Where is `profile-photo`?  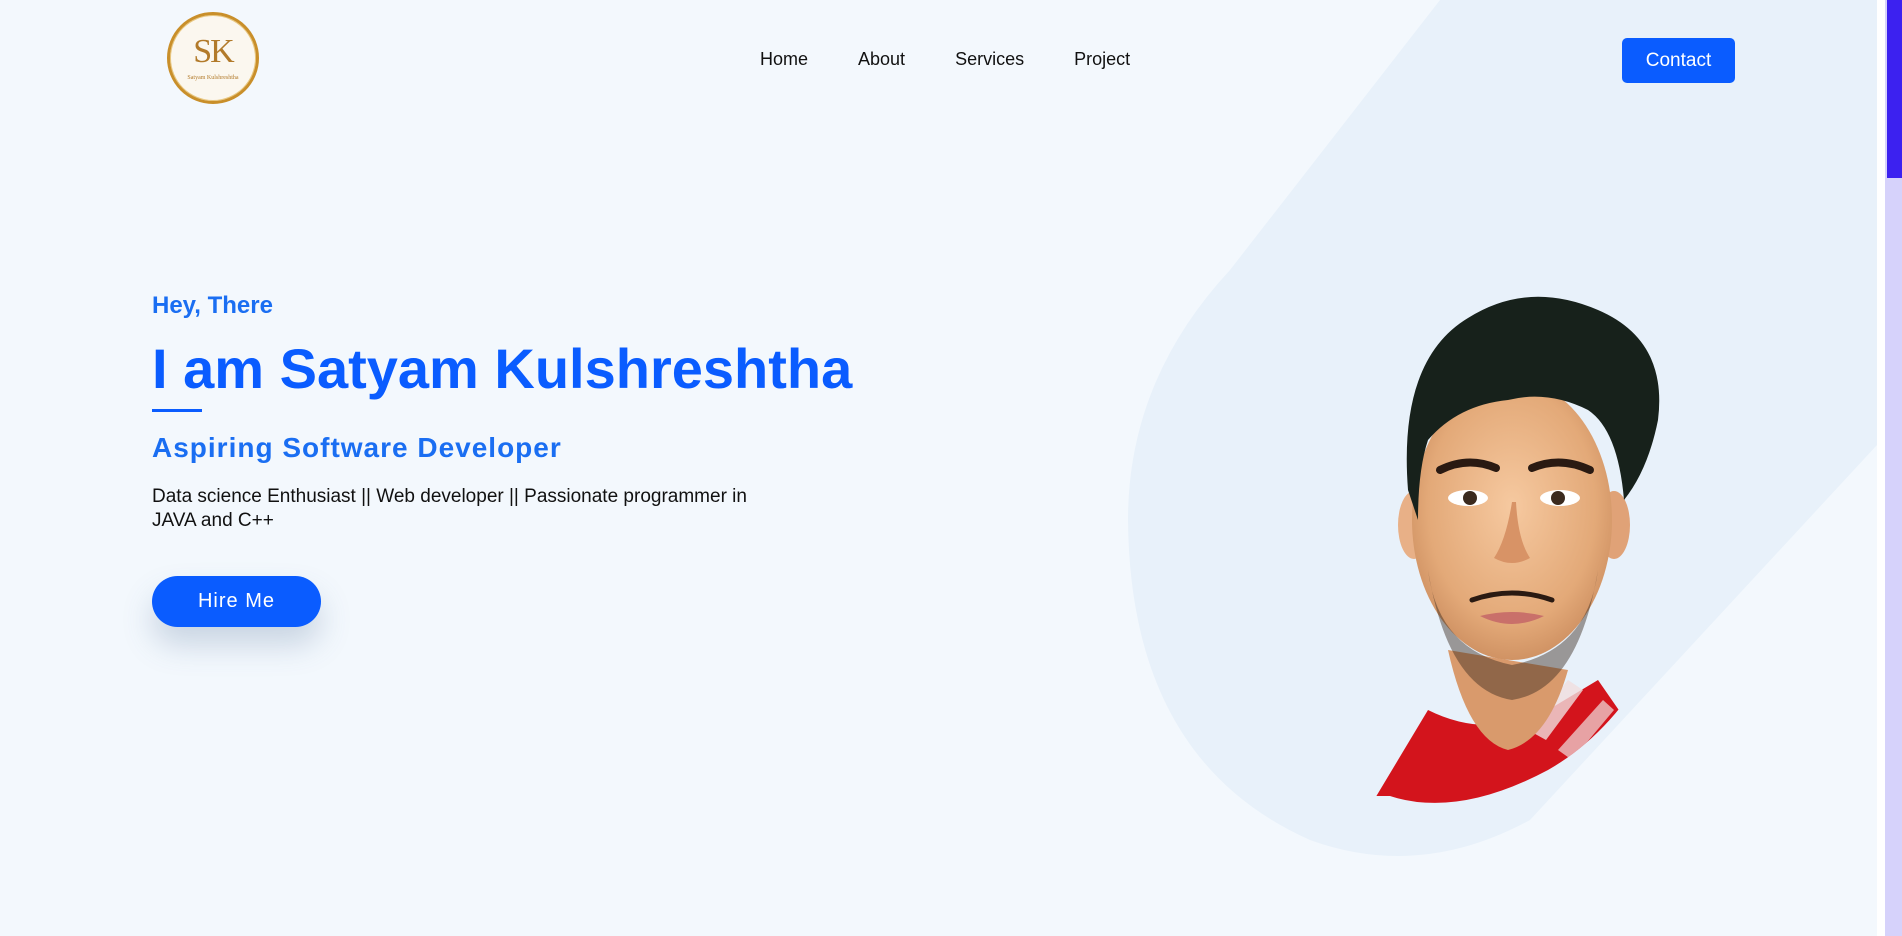 profile-photo is located at coordinates (1528, 549).